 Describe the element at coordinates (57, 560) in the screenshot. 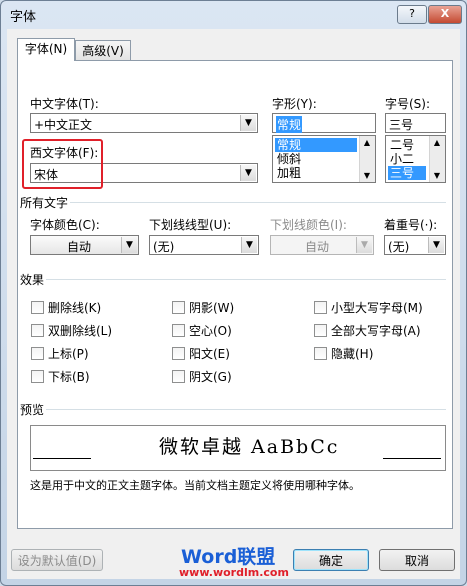

I see `set-default-button: 设为默认值(D)` at that location.